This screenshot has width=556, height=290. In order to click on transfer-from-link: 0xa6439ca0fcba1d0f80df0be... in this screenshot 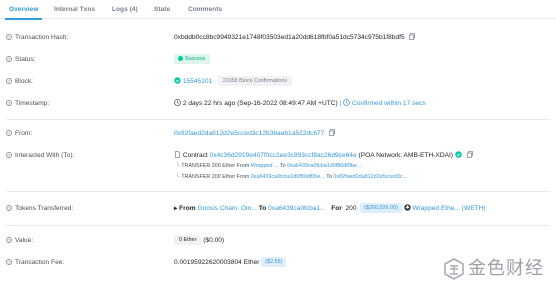, I will do `click(288, 177)`.